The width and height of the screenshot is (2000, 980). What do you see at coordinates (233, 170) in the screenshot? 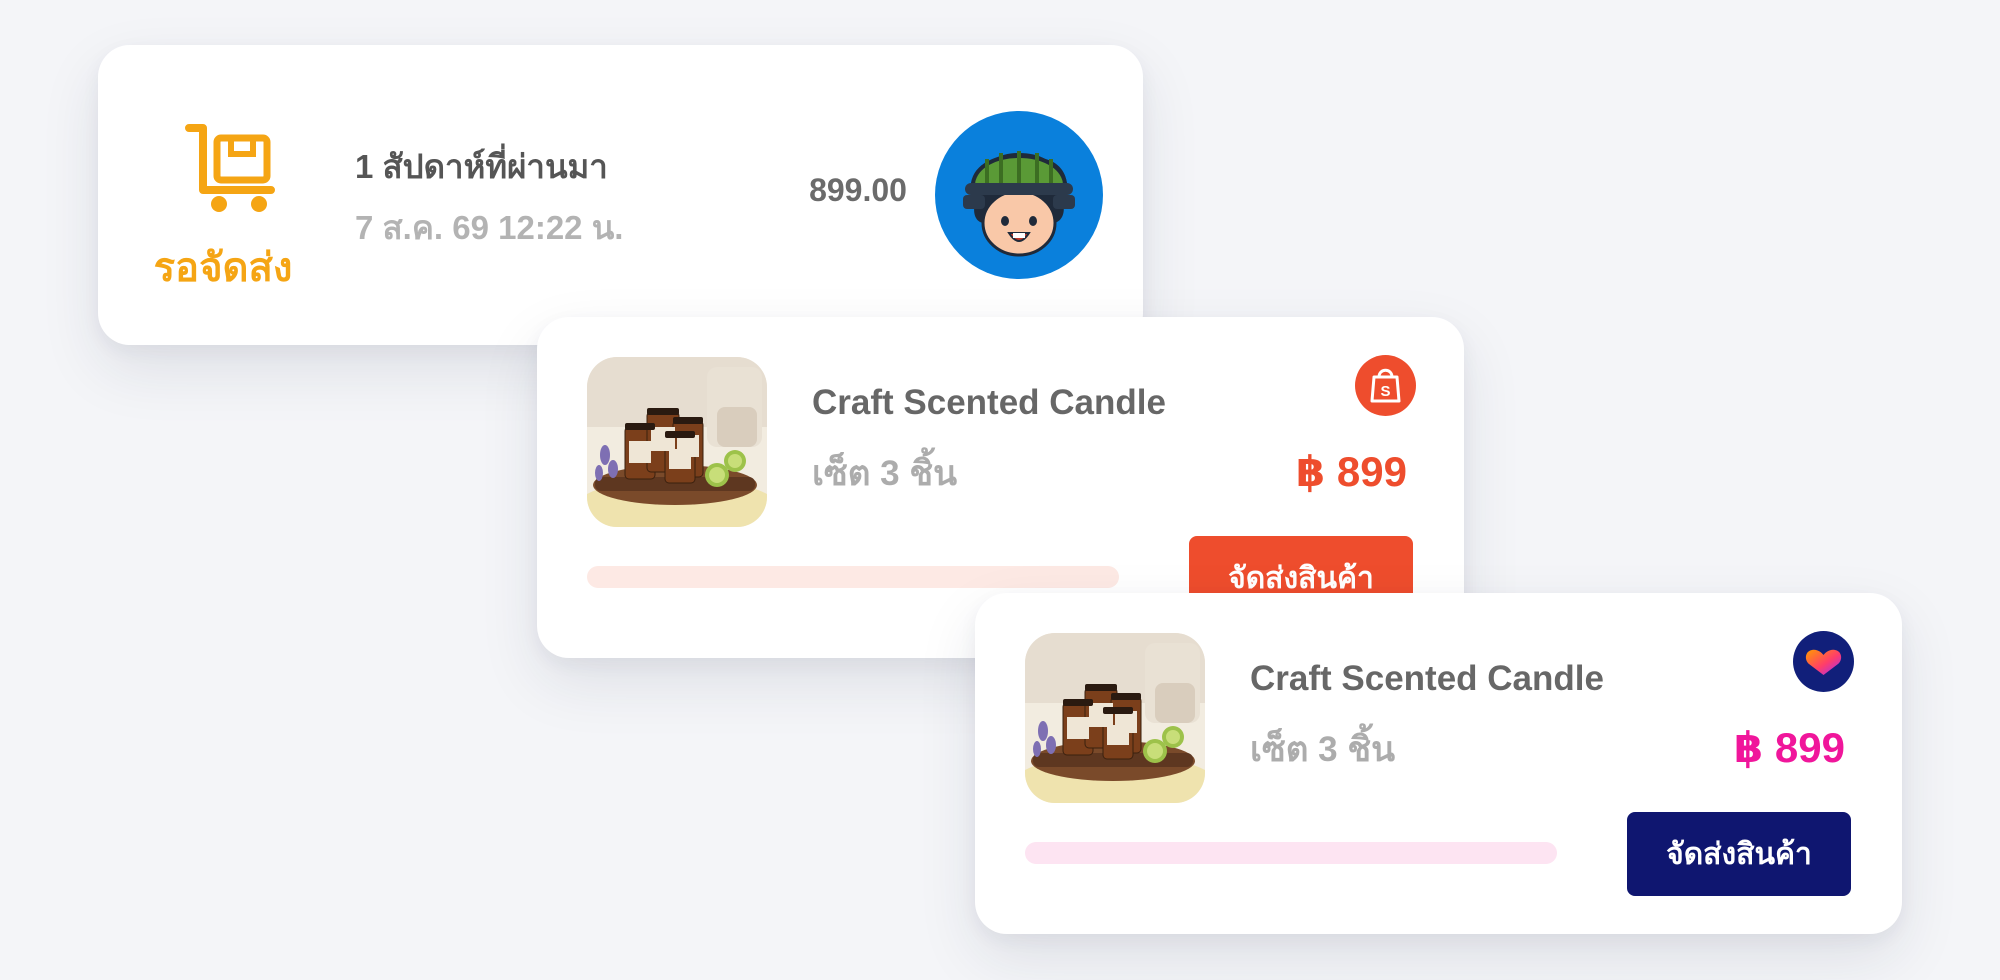
I see `delivery-cart-icon` at bounding box center [233, 170].